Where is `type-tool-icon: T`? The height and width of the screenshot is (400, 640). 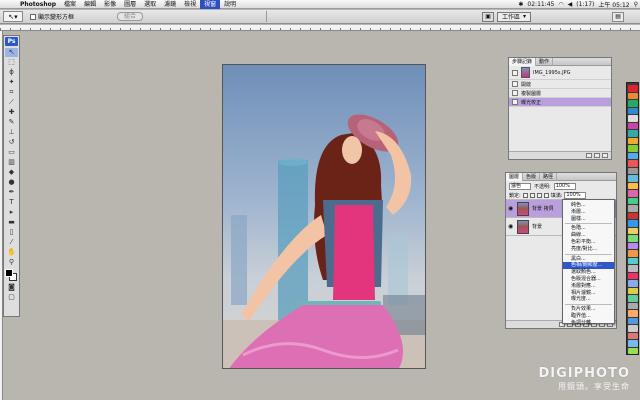 type-tool-icon: T is located at coordinates (11, 202).